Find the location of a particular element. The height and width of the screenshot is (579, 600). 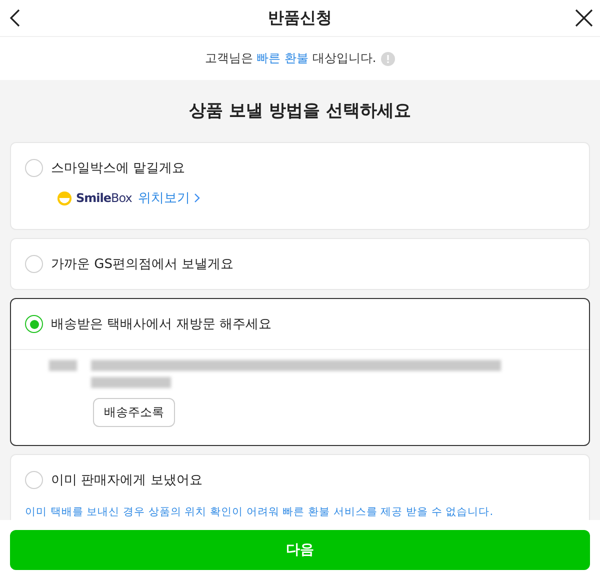

page-title: 반품신청 is located at coordinates (300, 18).